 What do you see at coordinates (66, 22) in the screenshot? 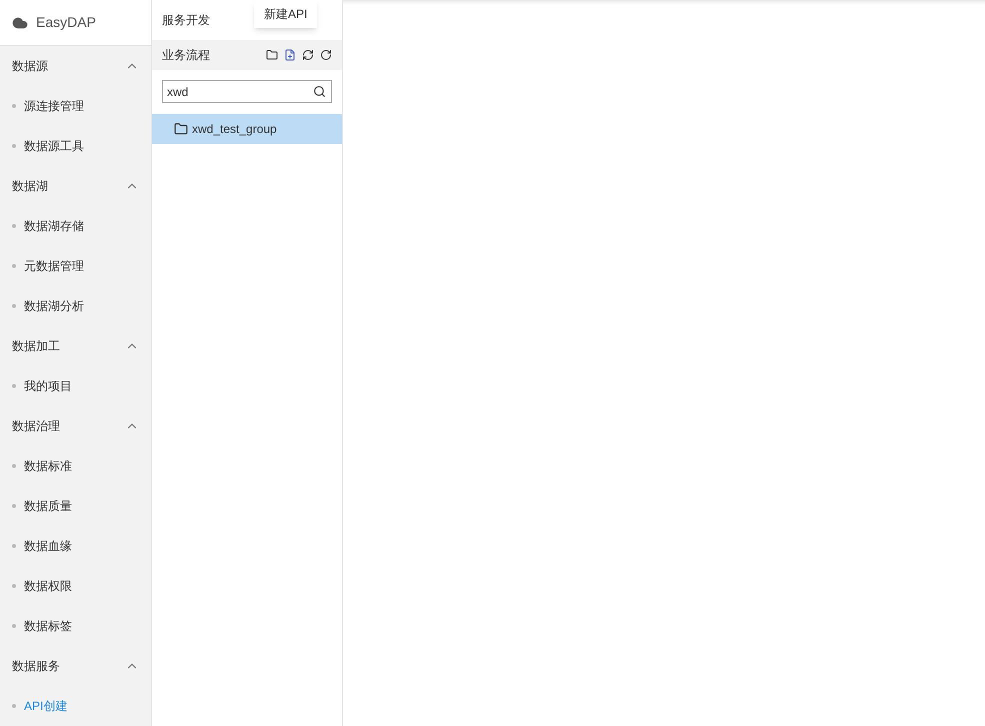
I see `app-name: EasyDAP` at bounding box center [66, 22].